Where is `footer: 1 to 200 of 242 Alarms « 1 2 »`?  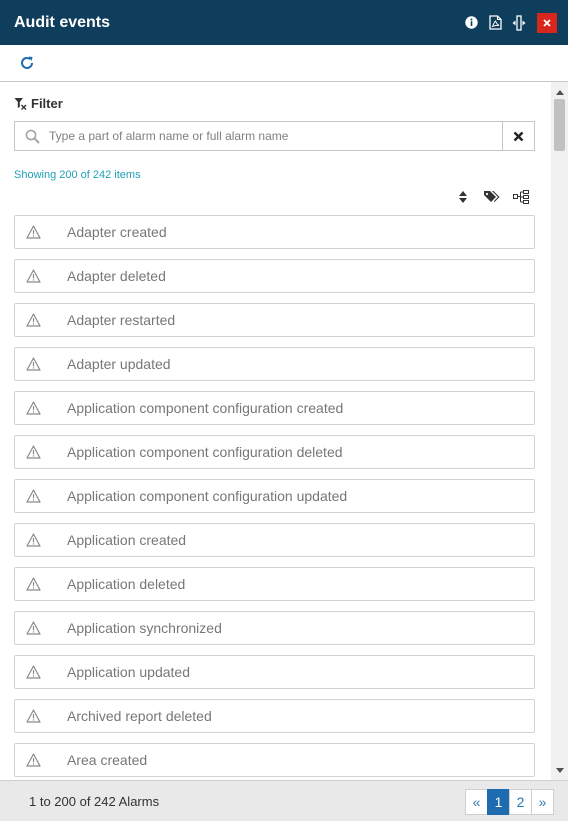
footer: 1 to 200 of 242 Alarms « 1 2 » is located at coordinates (284, 800).